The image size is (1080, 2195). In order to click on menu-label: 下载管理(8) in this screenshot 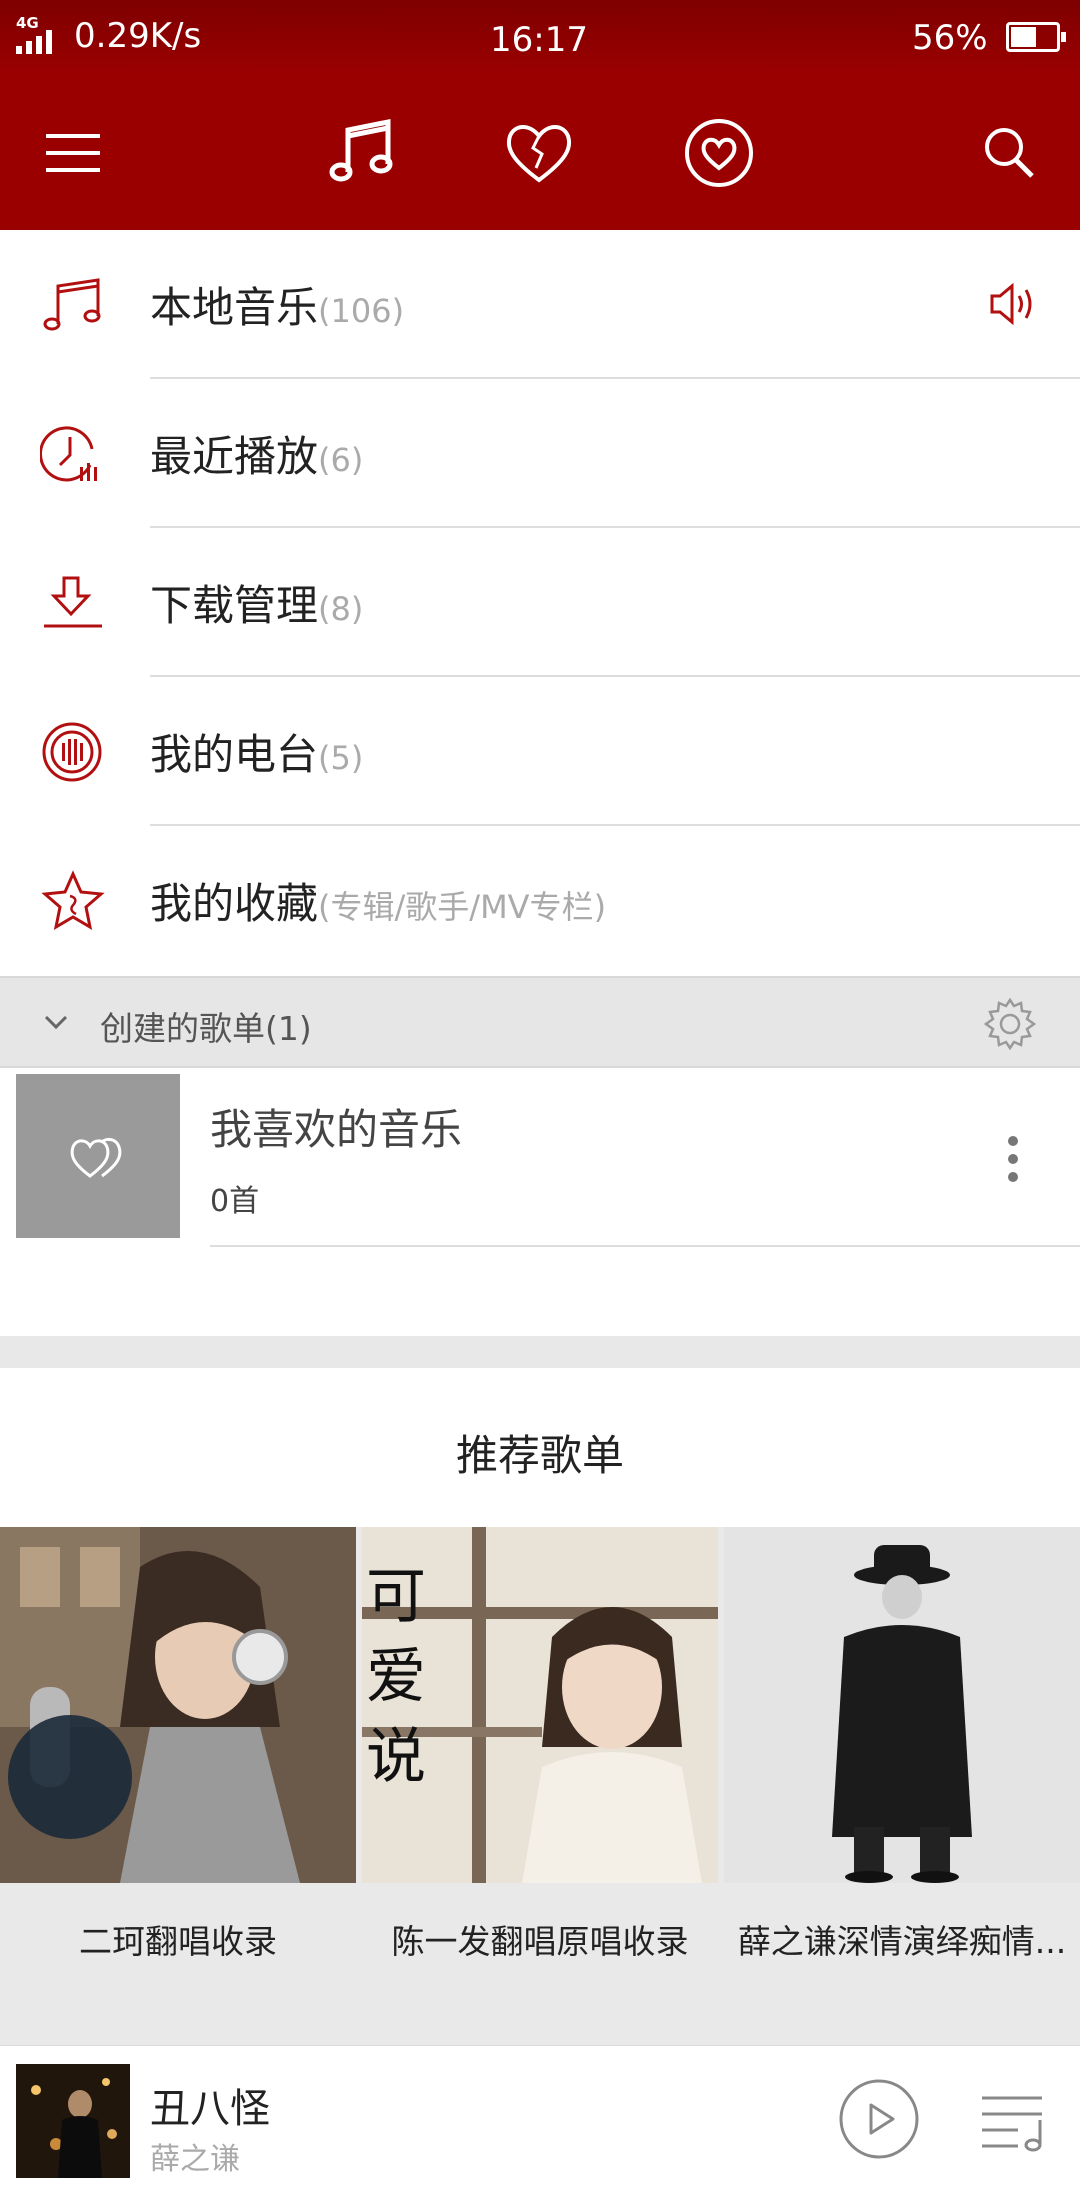, I will do `click(257, 605)`.